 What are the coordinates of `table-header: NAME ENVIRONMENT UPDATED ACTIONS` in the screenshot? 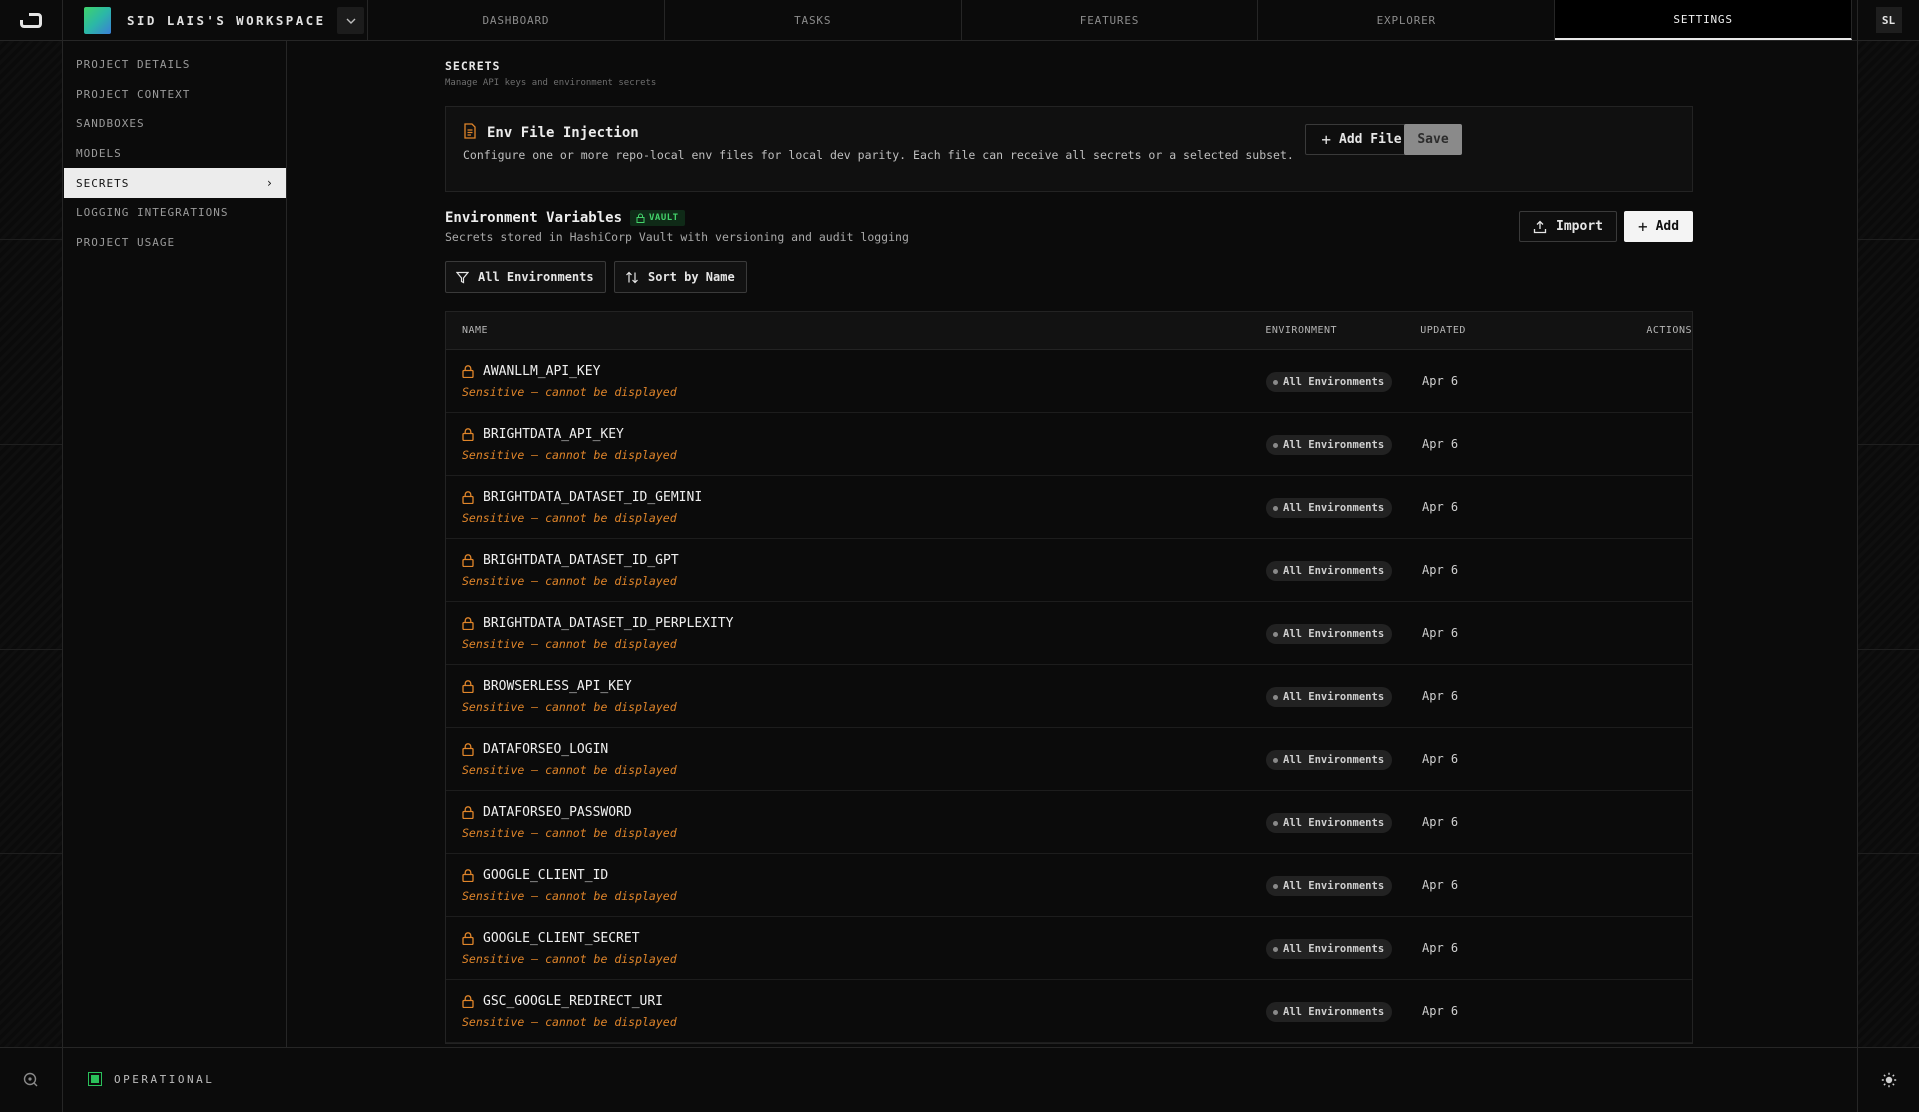 It's located at (1069, 331).